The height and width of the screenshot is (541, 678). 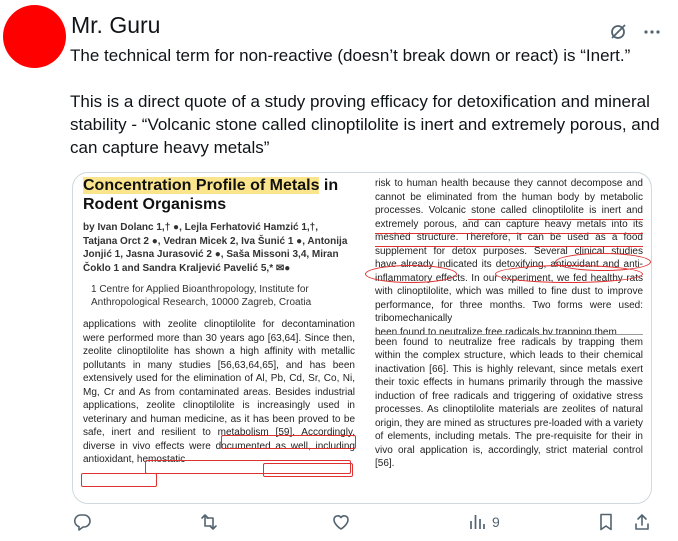 I want to click on reply-button, so click(x=82, y=522).